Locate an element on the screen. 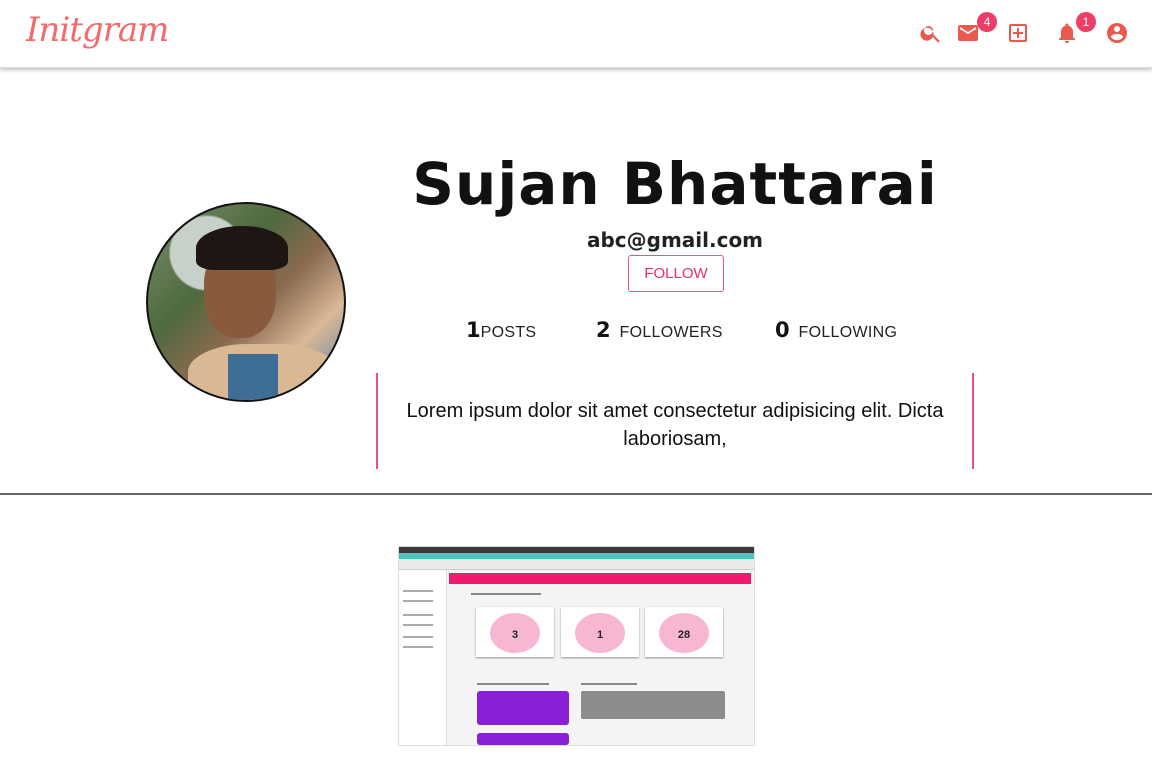 This screenshot has height=761, width=1152. search-button is located at coordinates (931, 33).